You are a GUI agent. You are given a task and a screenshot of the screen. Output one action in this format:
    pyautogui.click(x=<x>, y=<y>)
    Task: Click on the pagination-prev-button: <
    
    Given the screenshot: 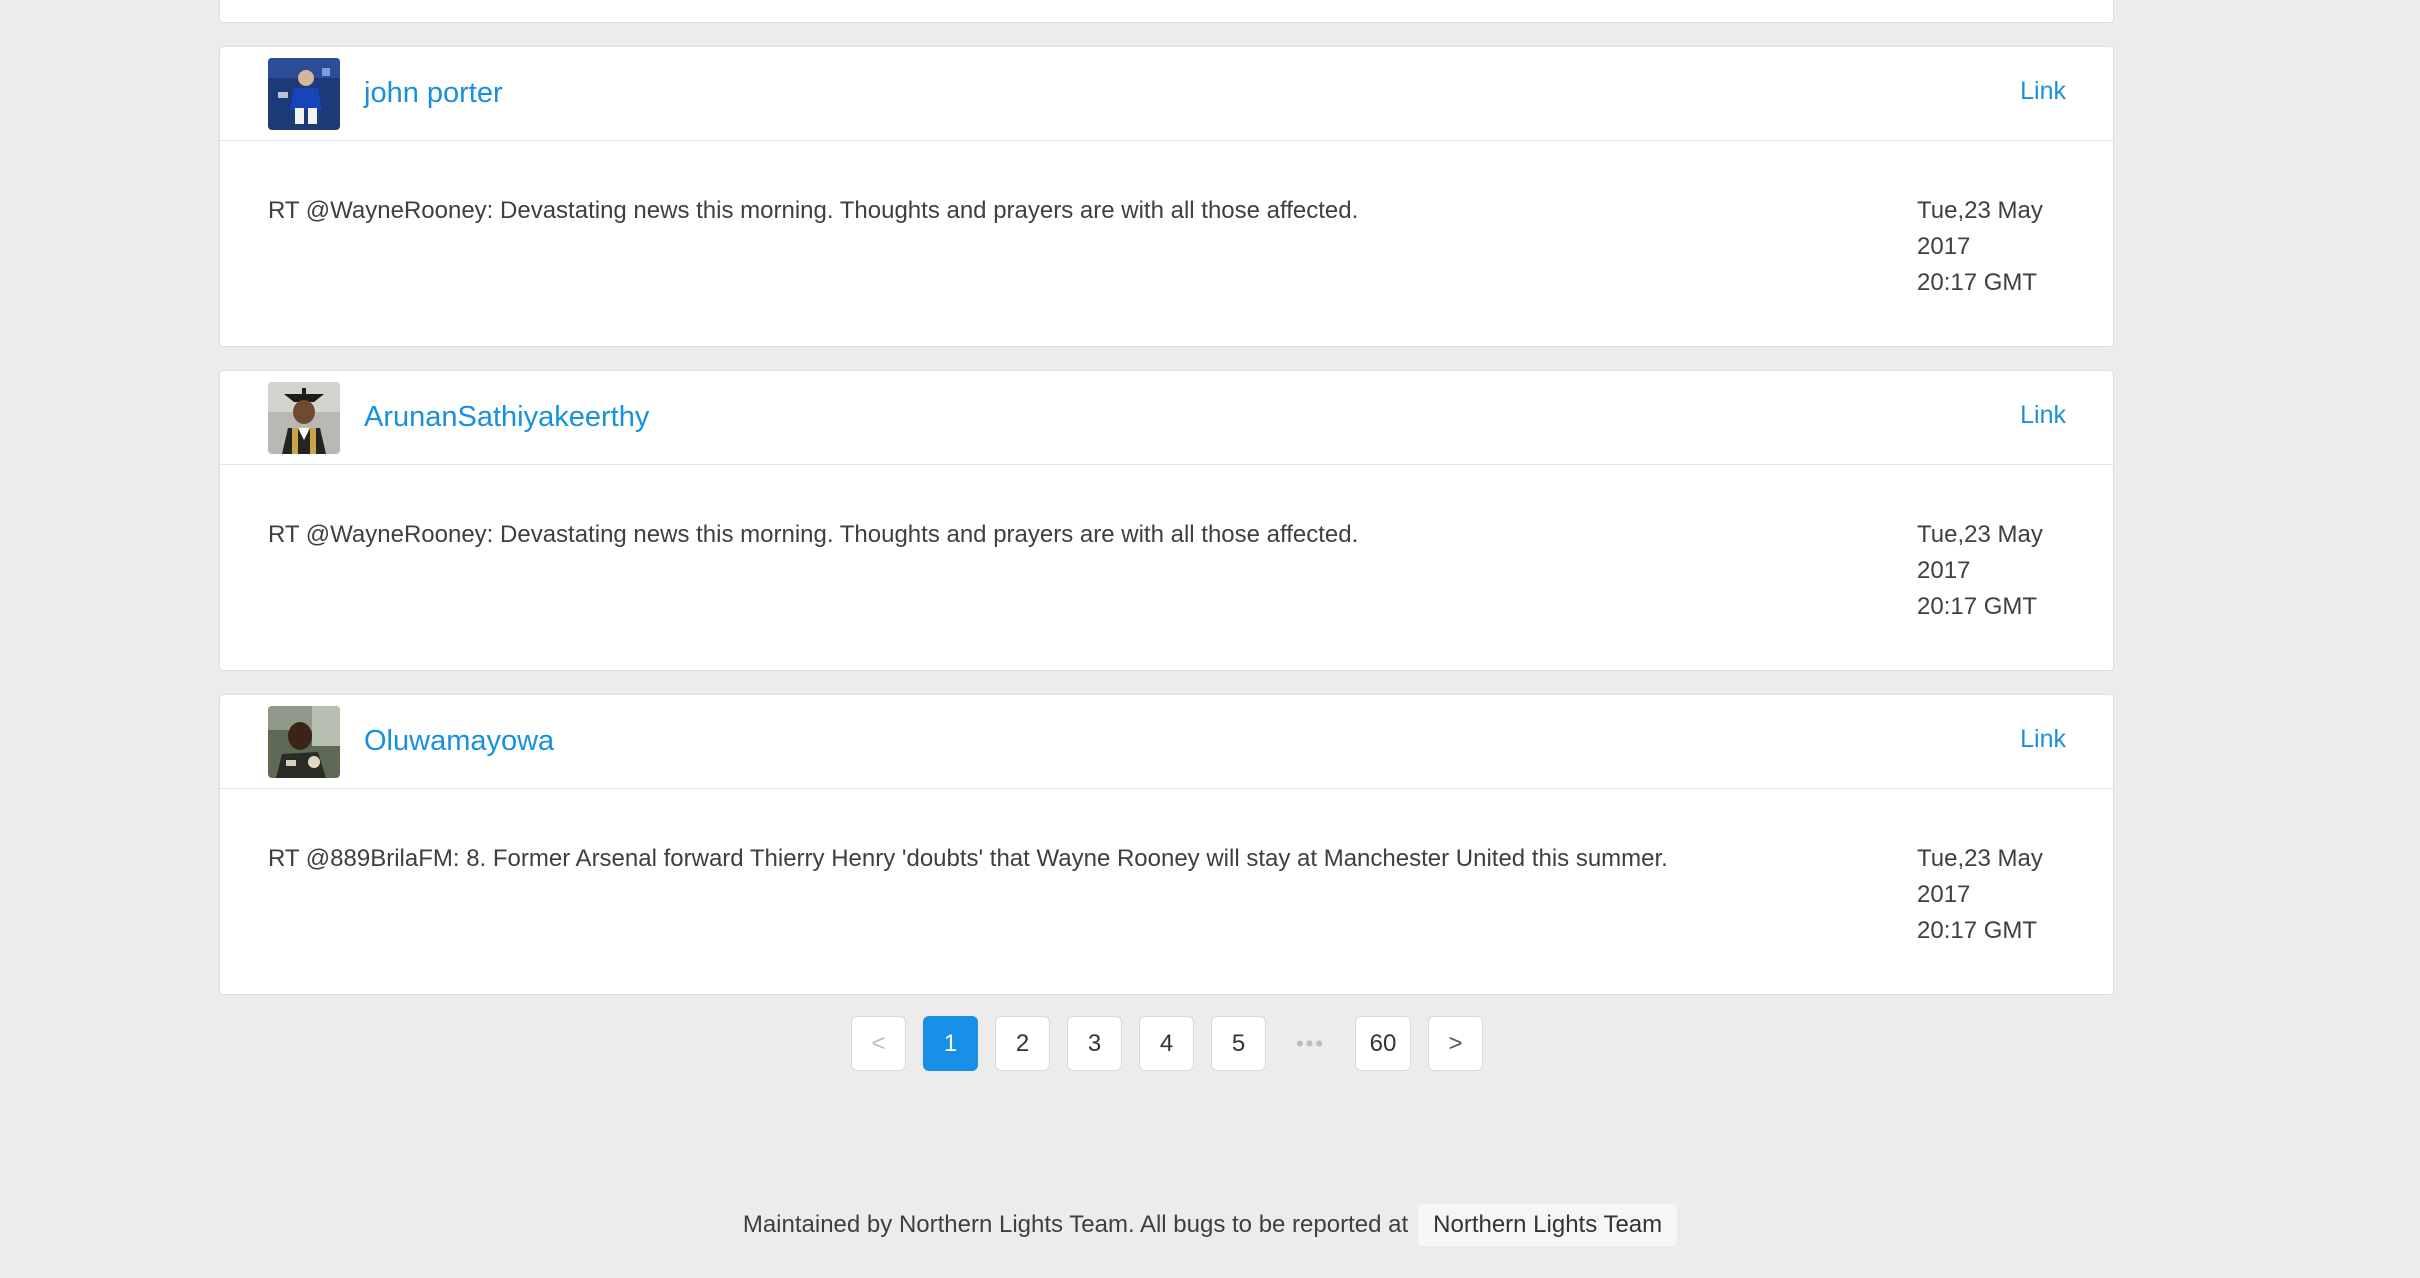 What is the action you would take?
    pyautogui.click(x=878, y=1043)
    